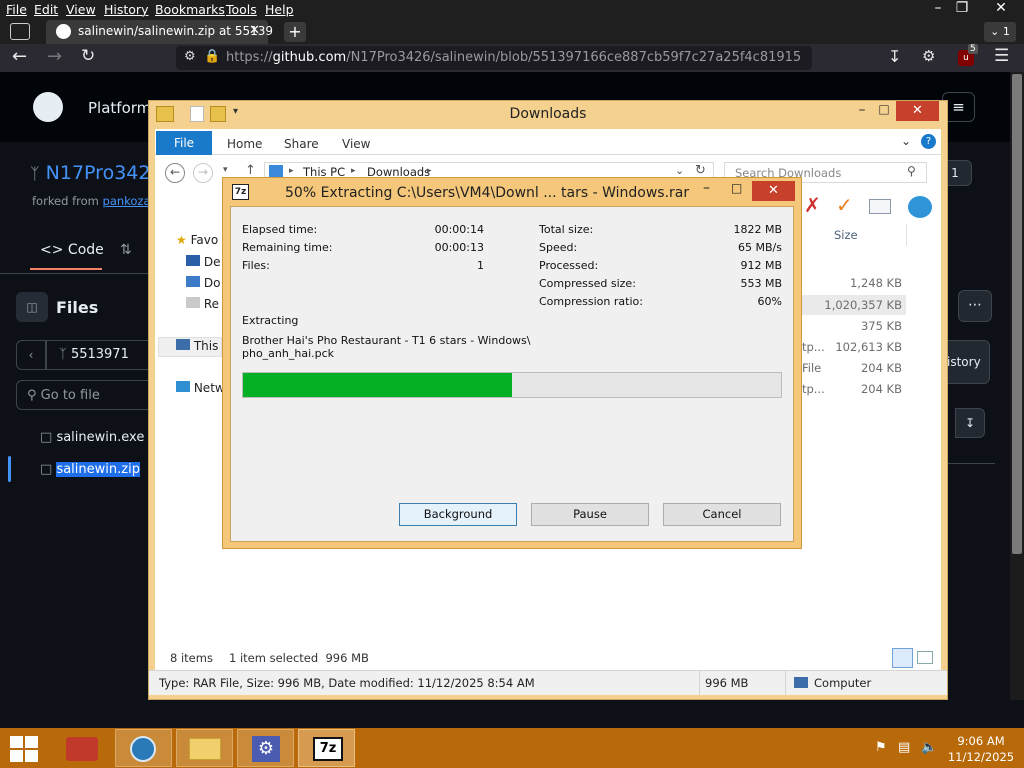 This screenshot has width=1024, height=768. What do you see at coordinates (1001, 56) in the screenshot?
I see `hamburger-menu-icon: ☰` at bounding box center [1001, 56].